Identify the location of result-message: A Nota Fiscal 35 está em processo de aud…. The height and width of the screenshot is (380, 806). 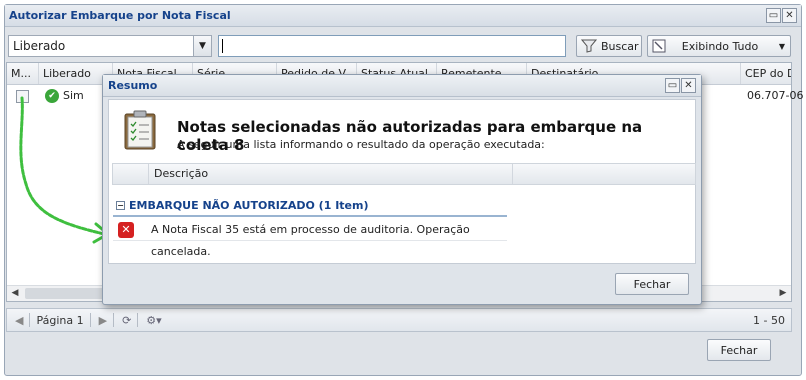
(310, 240).